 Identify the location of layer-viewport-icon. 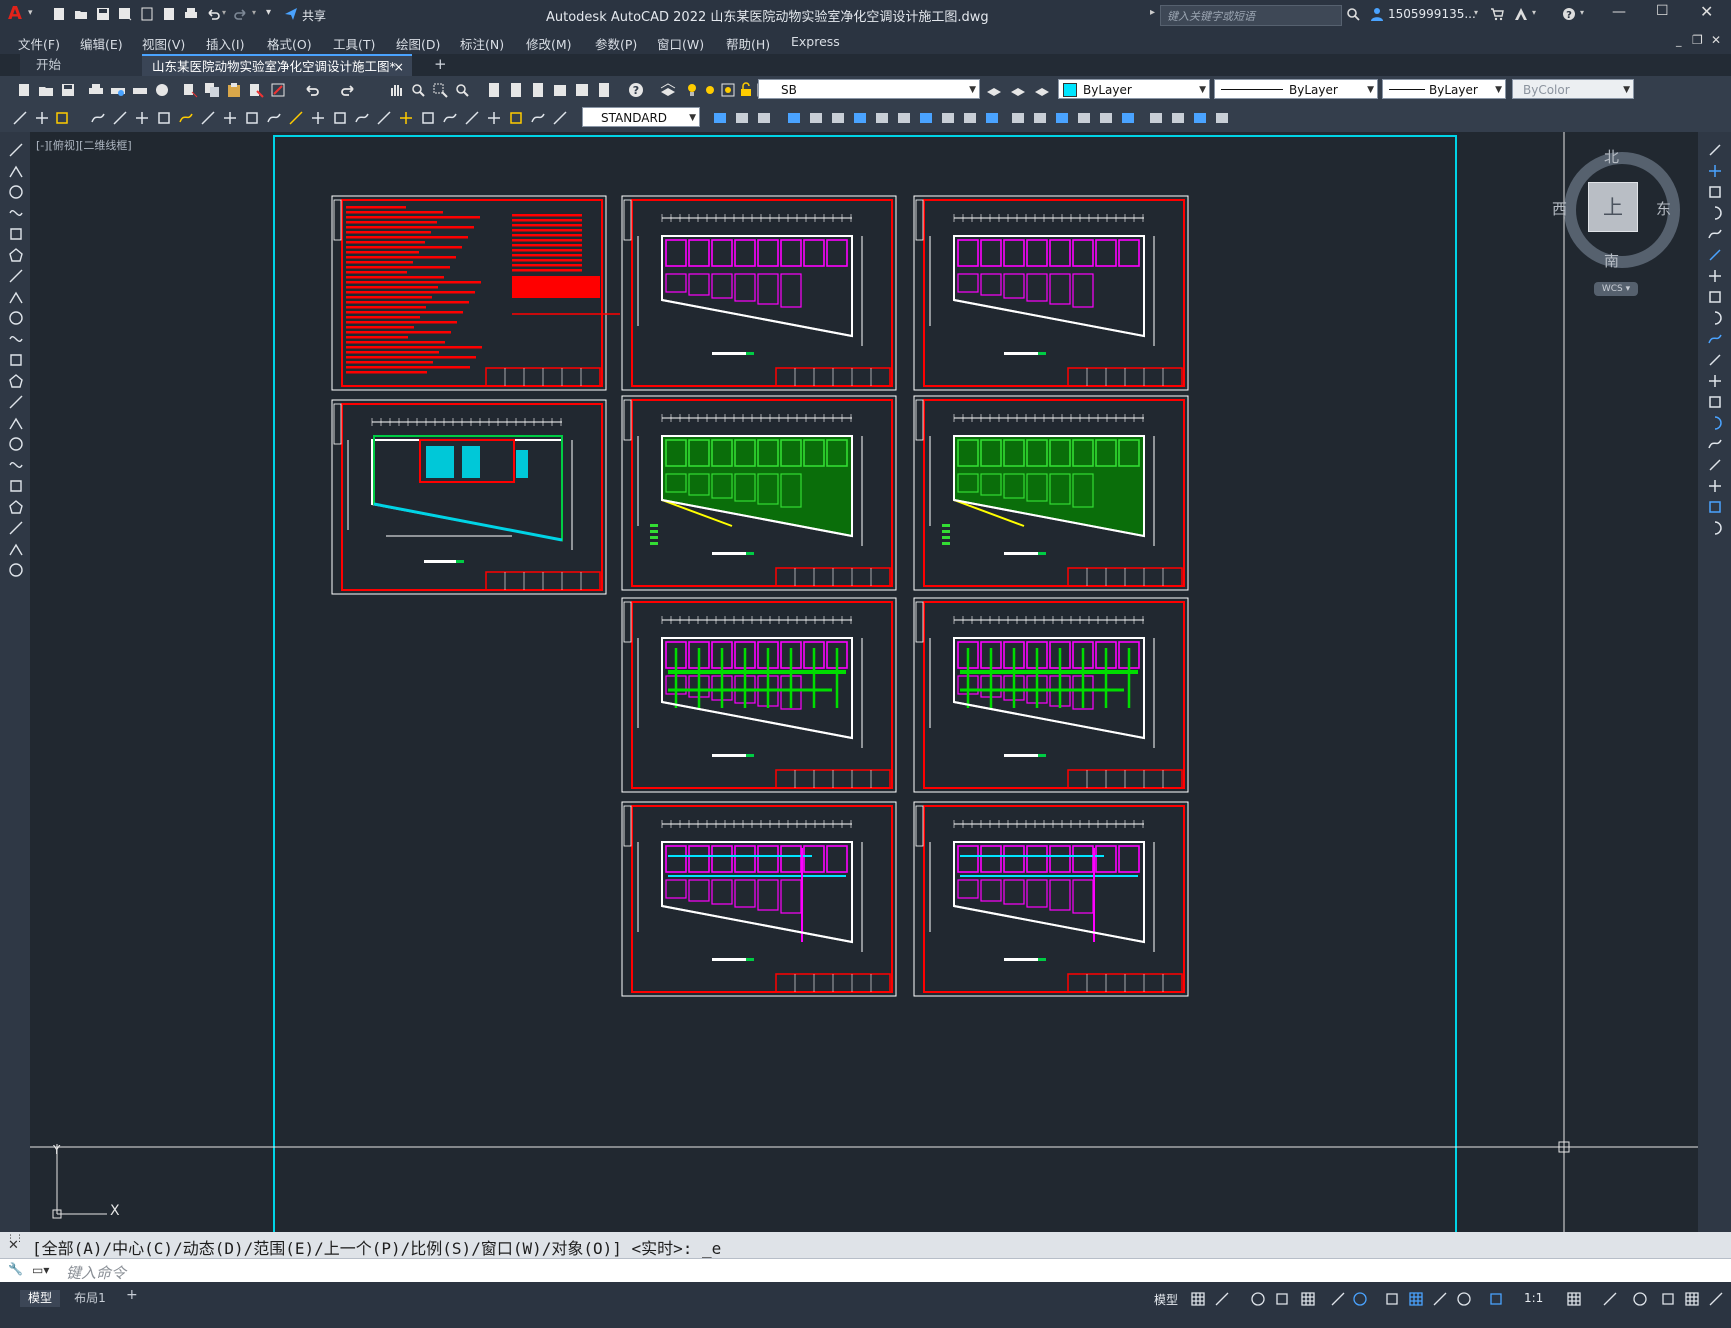
(728, 90).